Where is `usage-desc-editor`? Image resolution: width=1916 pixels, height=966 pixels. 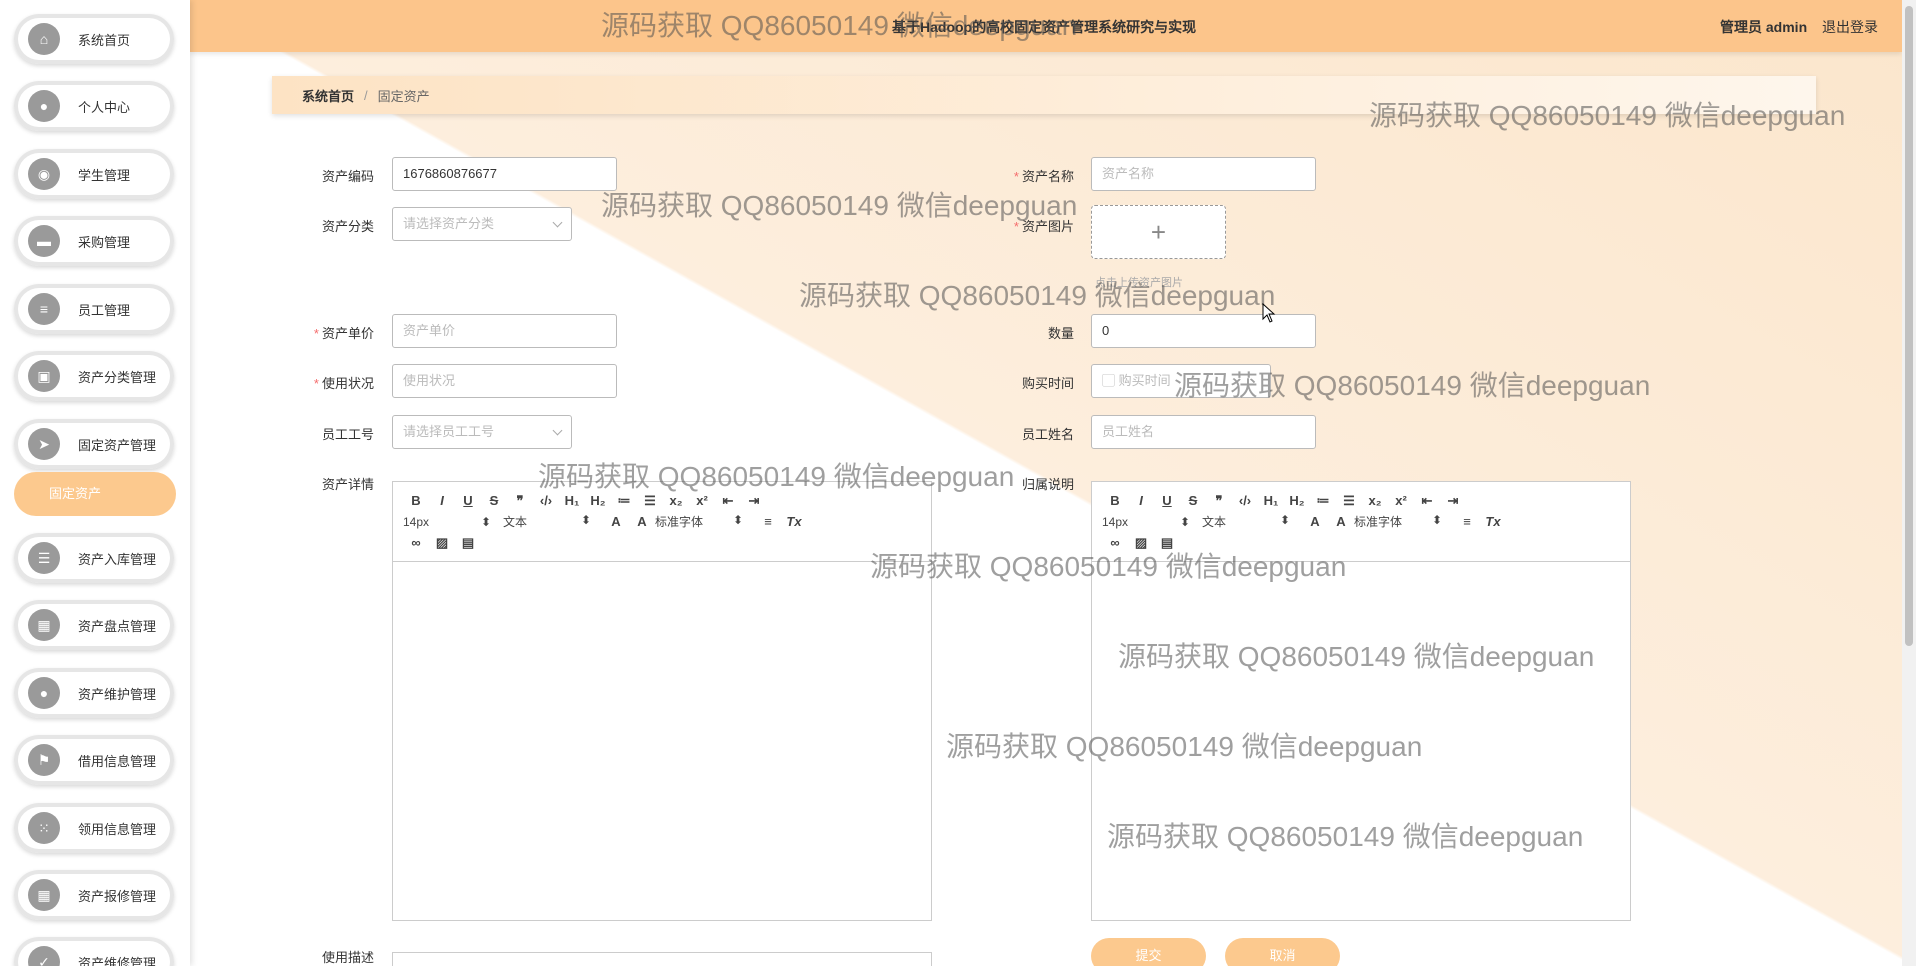 usage-desc-editor is located at coordinates (662, 959).